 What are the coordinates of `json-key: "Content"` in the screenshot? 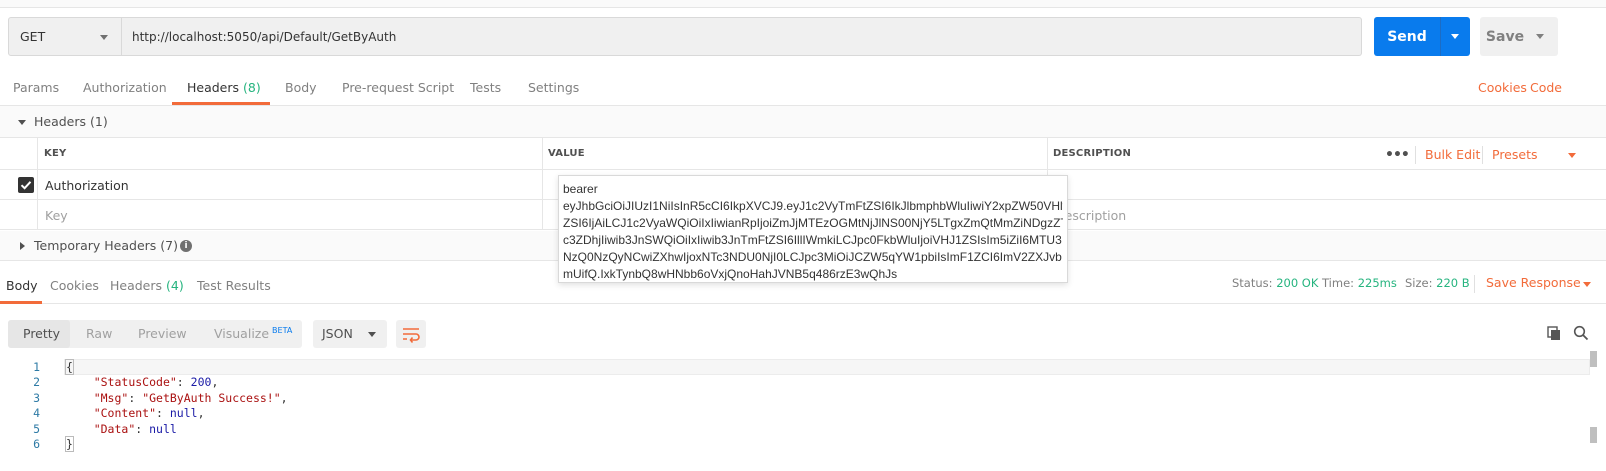 It's located at (125, 413).